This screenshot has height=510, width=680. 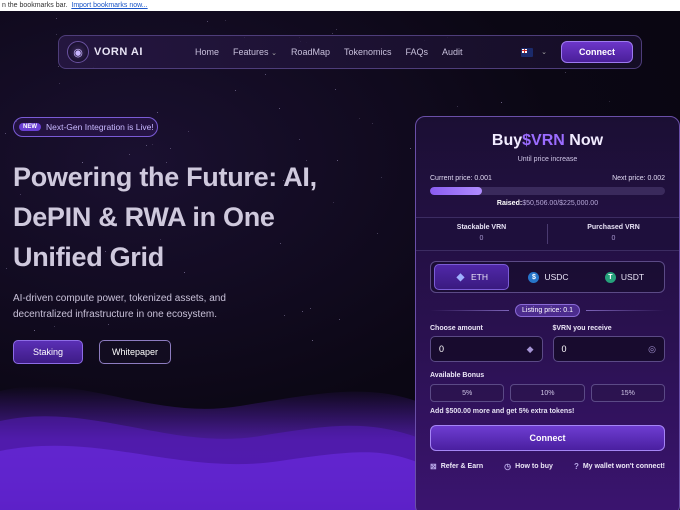 I want to click on nav-roadmap: RoadMap, so click(x=310, y=52).